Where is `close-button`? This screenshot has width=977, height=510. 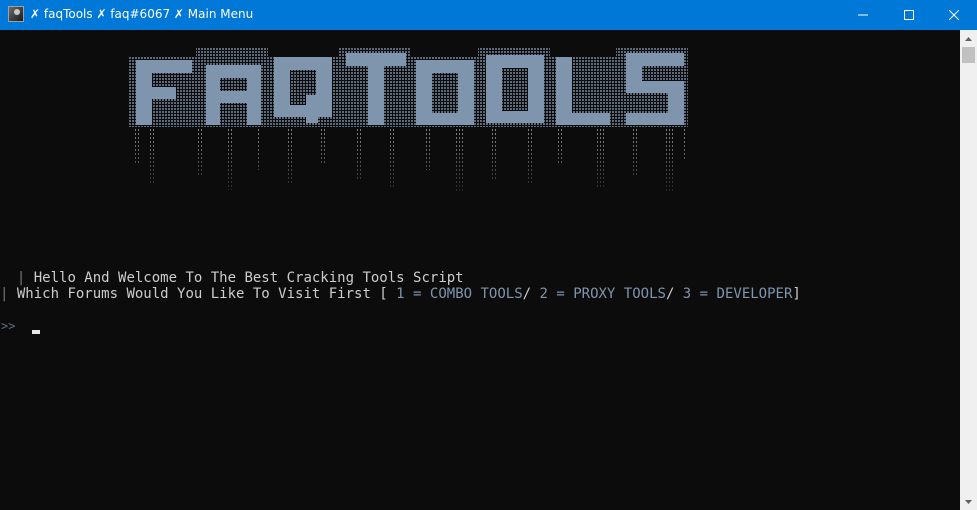 close-button is located at coordinates (954, 15).